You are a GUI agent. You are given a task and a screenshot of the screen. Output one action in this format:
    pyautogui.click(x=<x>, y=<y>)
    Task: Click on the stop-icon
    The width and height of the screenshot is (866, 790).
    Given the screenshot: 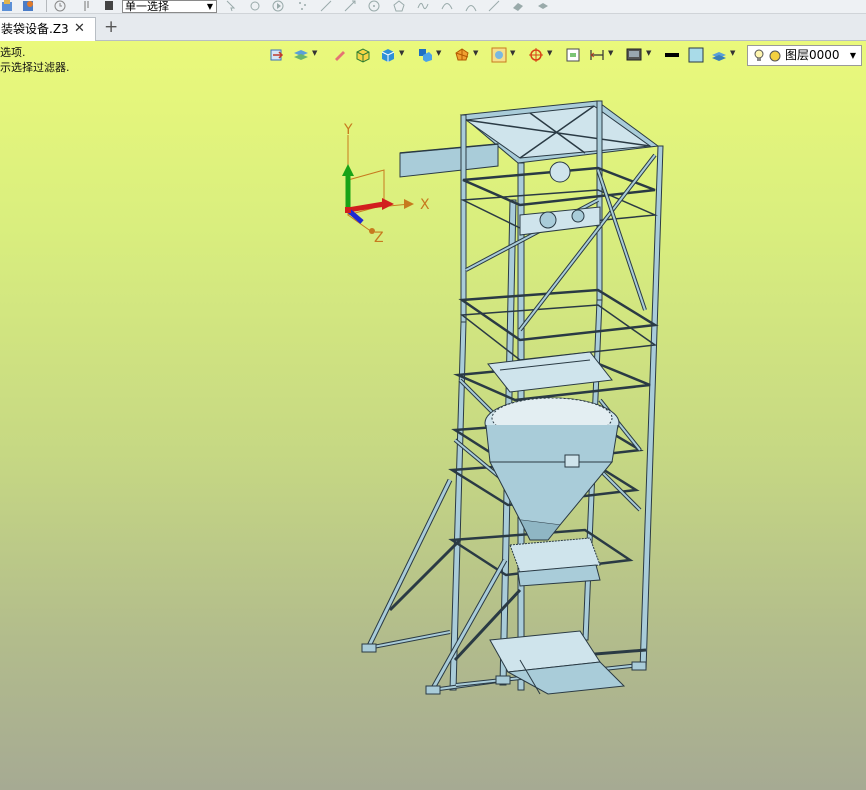 What is the action you would take?
    pyautogui.click(x=109, y=6)
    